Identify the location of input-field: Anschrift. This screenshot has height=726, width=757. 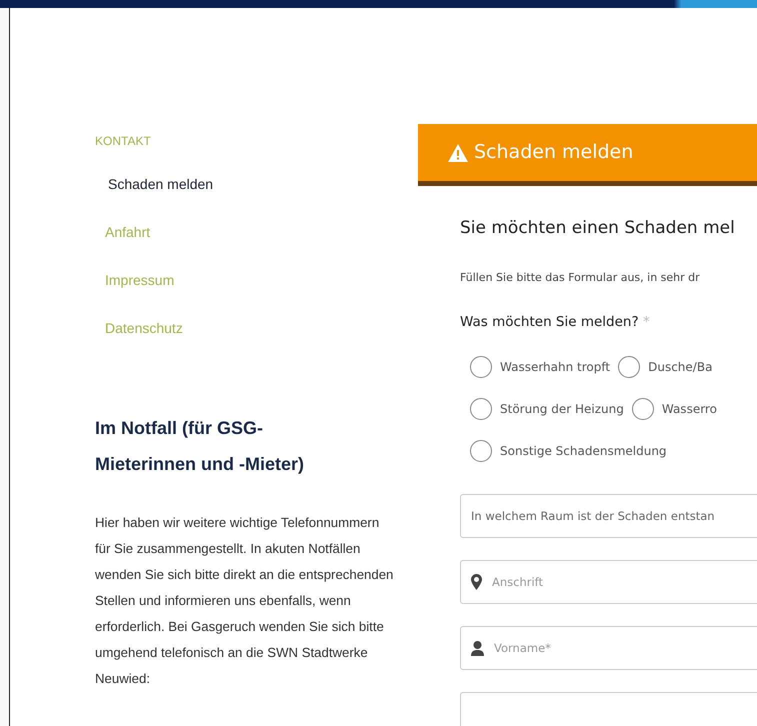
(608, 582).